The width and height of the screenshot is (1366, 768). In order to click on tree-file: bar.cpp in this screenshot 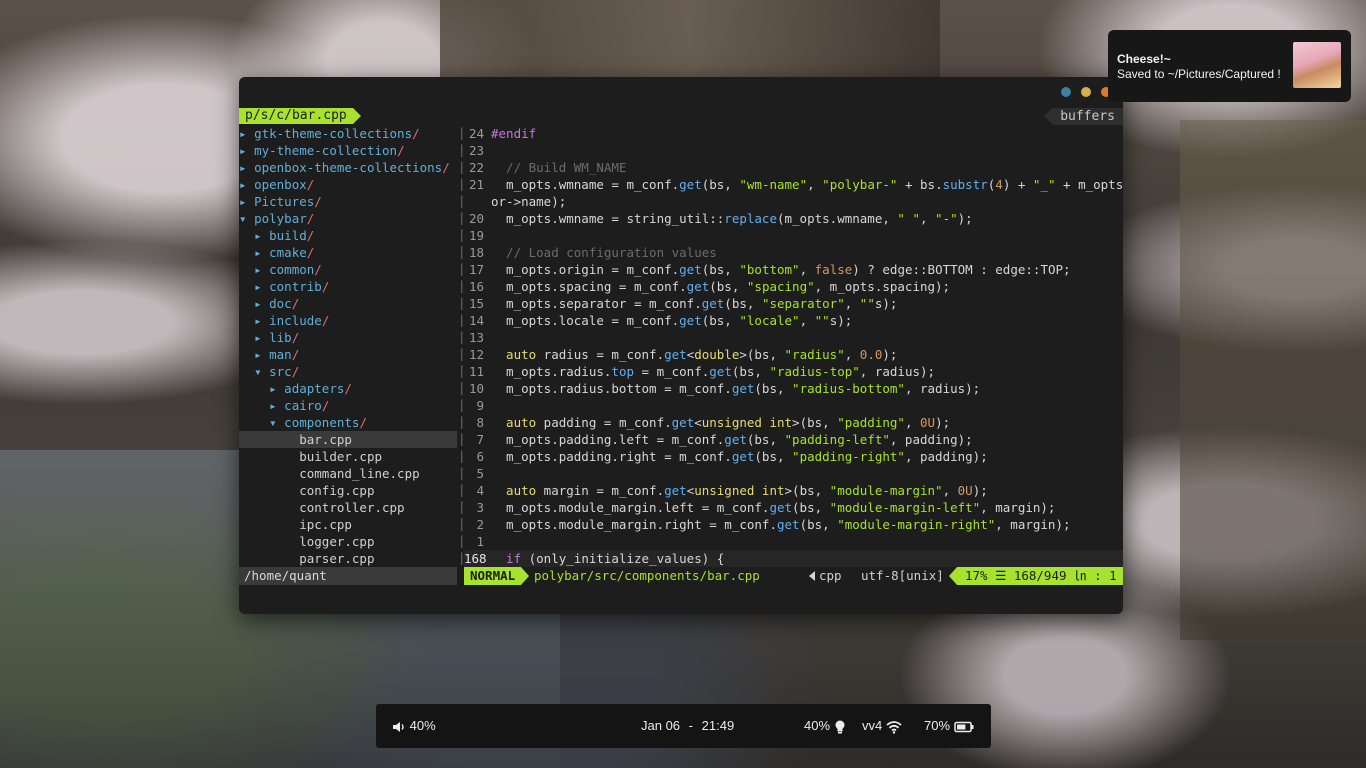, I will do `click(348, 439)`.